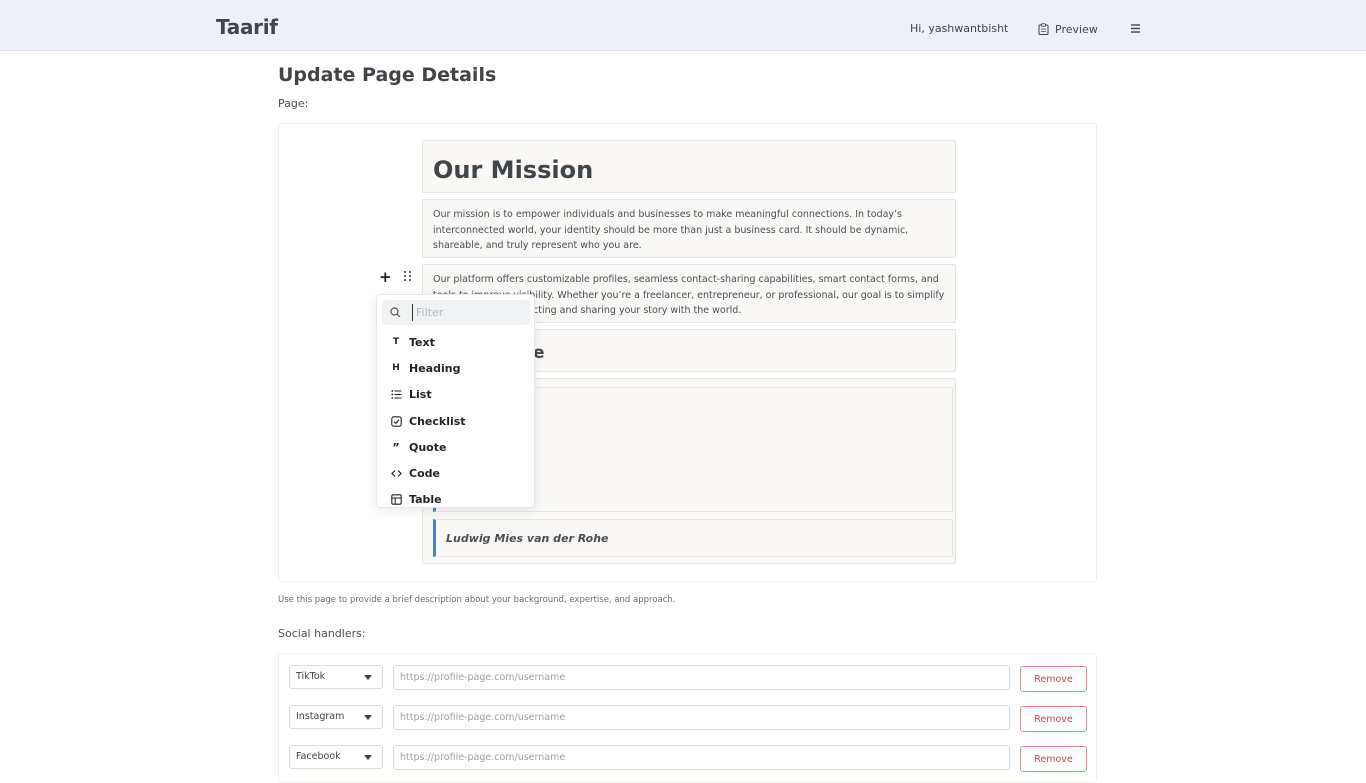  I want to click on menu-item-text: T Text, so click(455, 342).